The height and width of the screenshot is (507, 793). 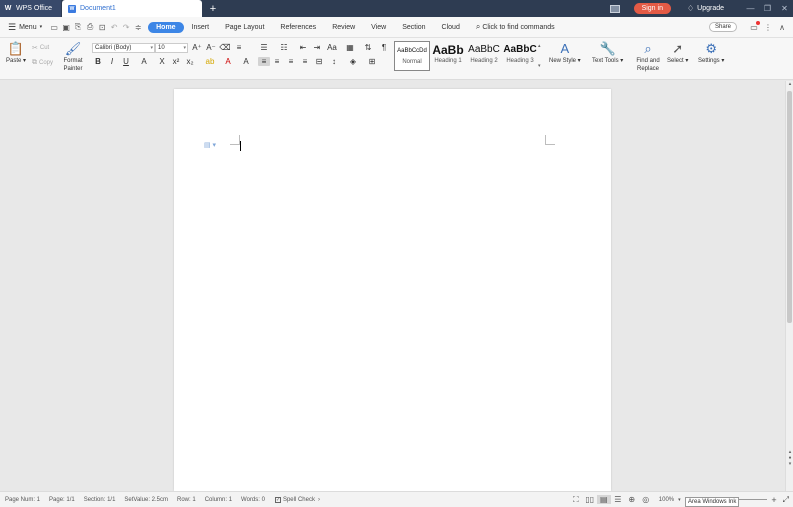 What do you see at coordinates (213, 8) in the screenshot?
I see `new-tab-button: +` at bounding box center [213, 8].